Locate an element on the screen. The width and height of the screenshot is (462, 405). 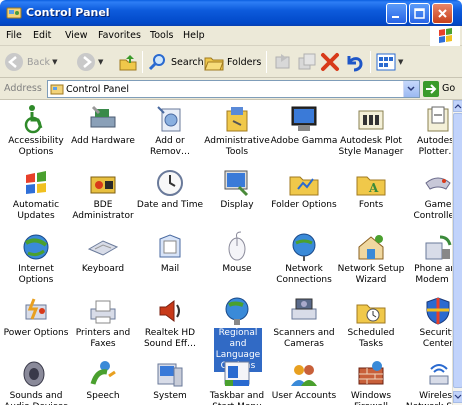
control-panel-item: Accessibility Options is located at coordinates (36, 133).